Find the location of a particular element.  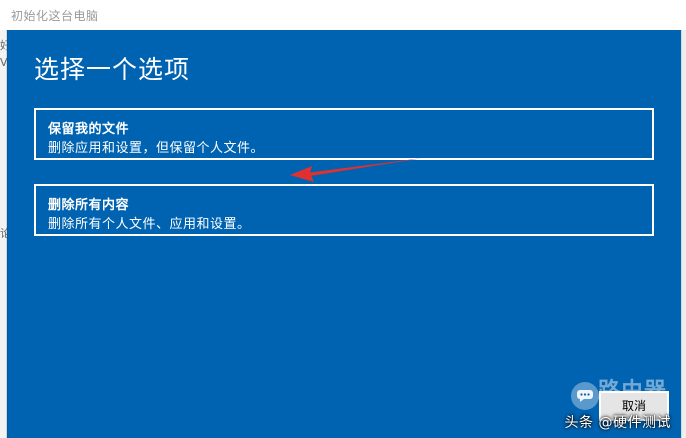

option-keep-files: 保留我的文件 删除应用和设置，但保留个人文件。 is located at coordinates (344, 134).